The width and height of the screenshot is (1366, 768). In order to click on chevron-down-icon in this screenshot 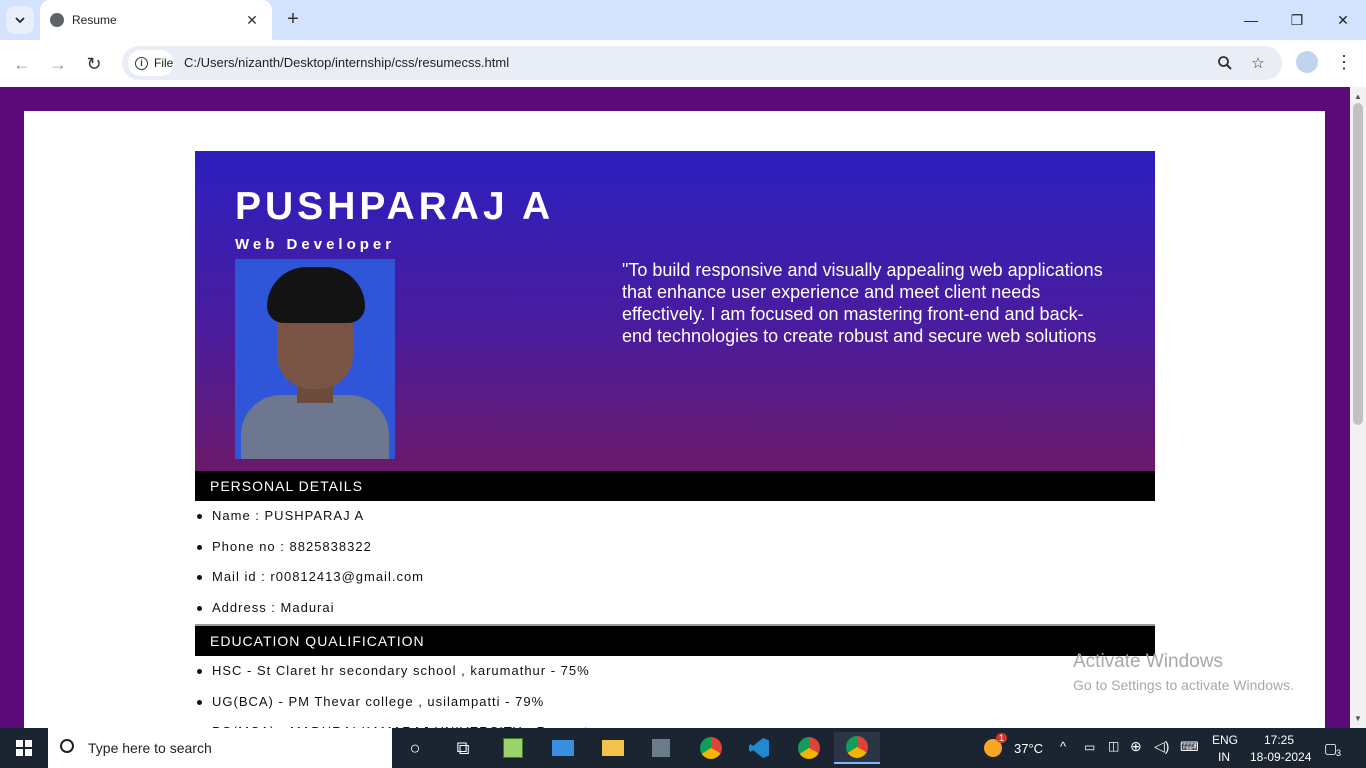, I will do `click(20, 20)`.